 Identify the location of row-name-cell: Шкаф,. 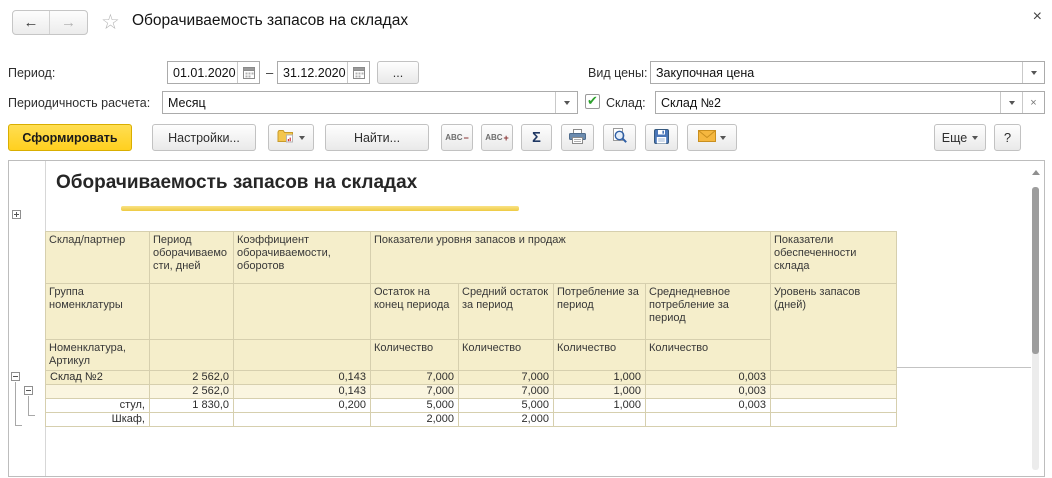
(97, 419).